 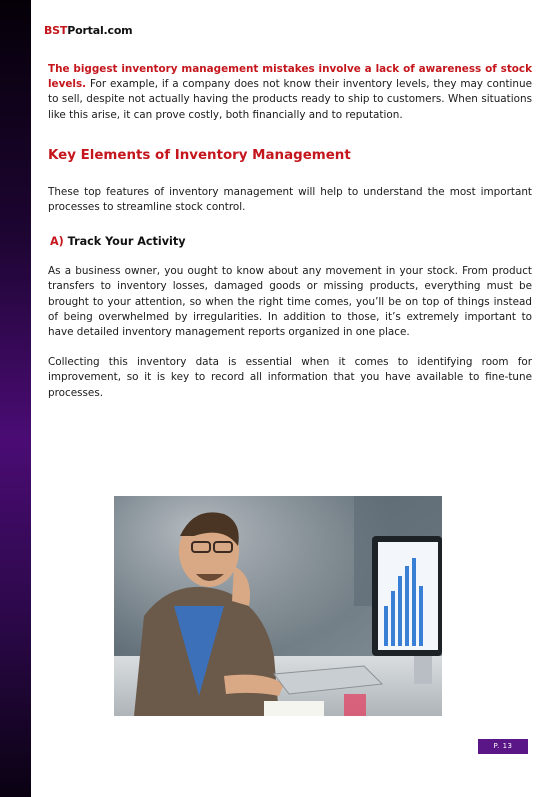 What do you see at coordinates (100, 30) in the screenshot?
I see `logo-domain: Portal.com` at bounding box center [100, 30].